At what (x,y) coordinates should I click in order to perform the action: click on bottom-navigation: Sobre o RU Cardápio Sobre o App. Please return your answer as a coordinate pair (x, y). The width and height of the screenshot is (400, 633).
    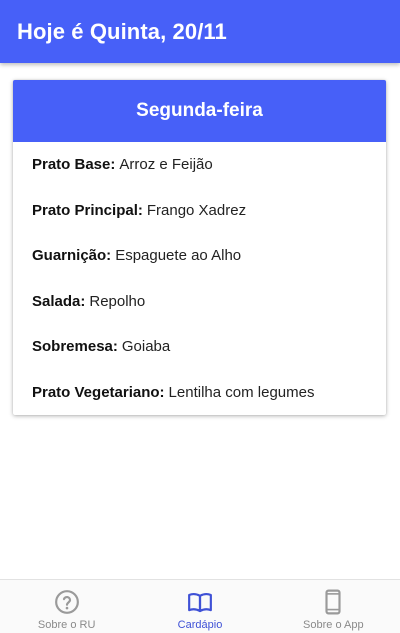
    Looking at the image, I should click on (200, 606).